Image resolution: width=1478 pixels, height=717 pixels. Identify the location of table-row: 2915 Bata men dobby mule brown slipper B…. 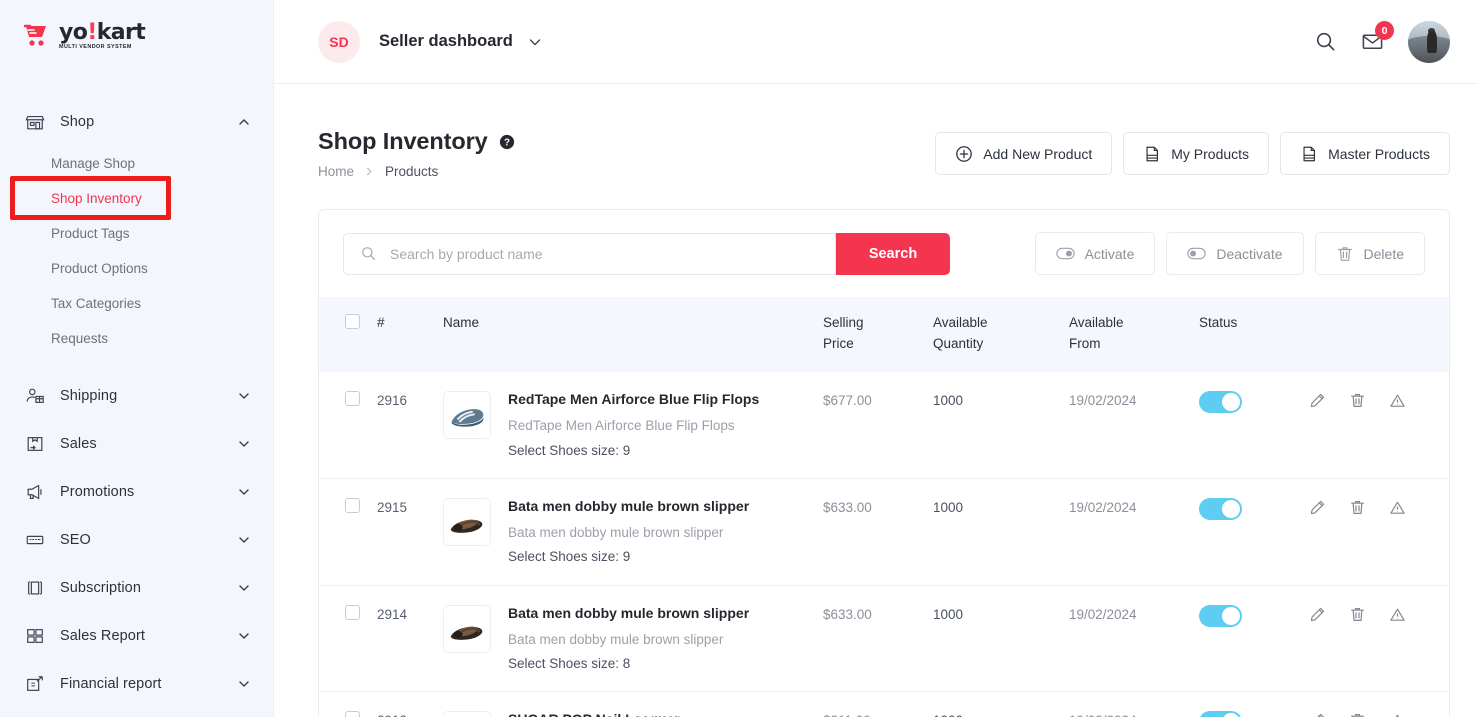
(884, 532).